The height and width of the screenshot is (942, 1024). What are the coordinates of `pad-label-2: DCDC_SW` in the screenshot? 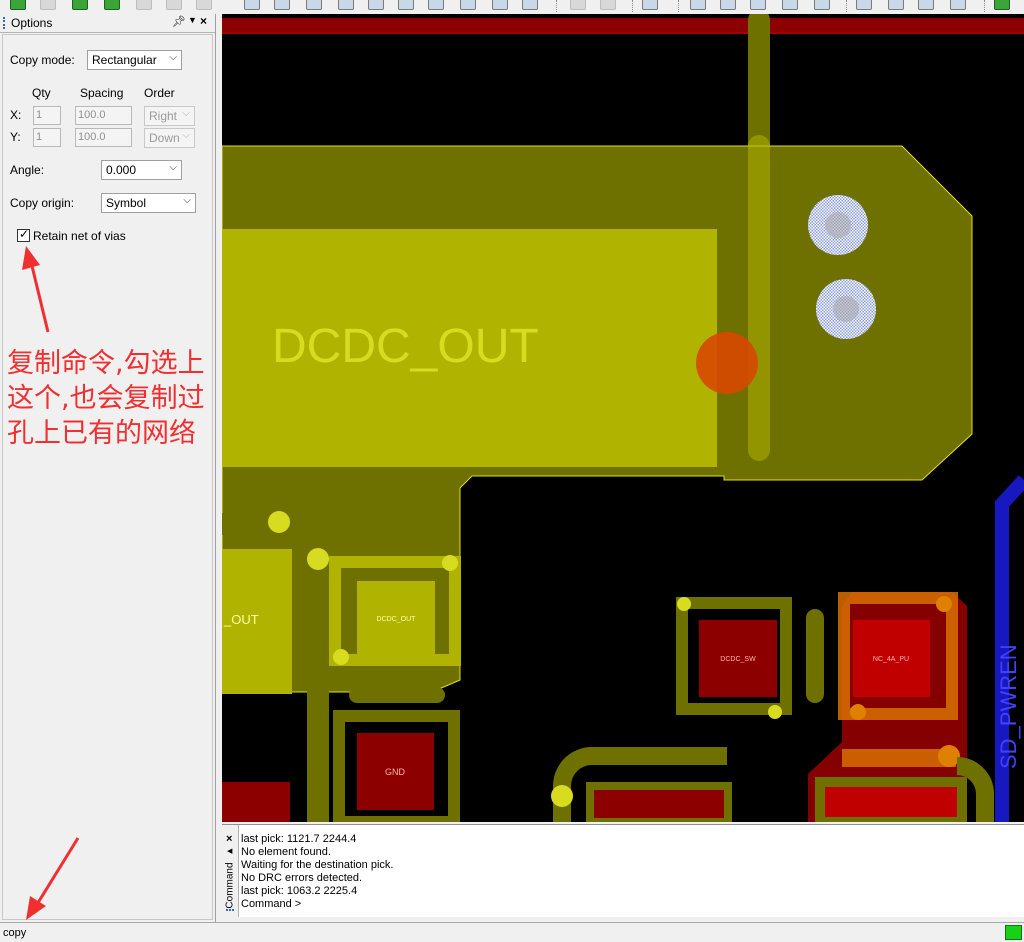 It's located at (738, 659).